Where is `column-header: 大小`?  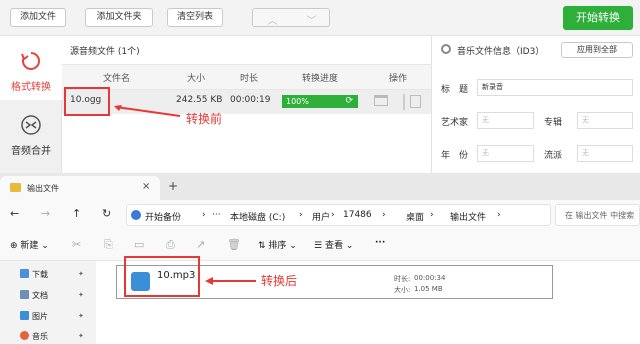
column-header: 大小 is located at coordinates (196, 79).